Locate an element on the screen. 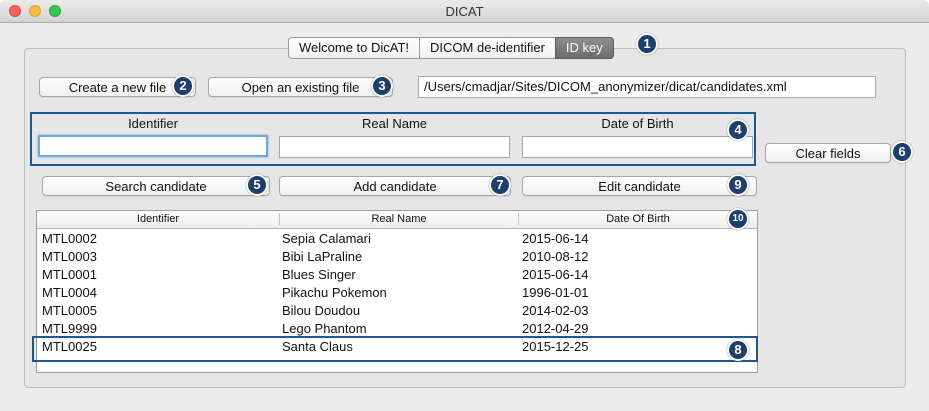 This screenshot has width=929, height=411. row-real-name: Lego Phantom is located at coordinates (324, 328).